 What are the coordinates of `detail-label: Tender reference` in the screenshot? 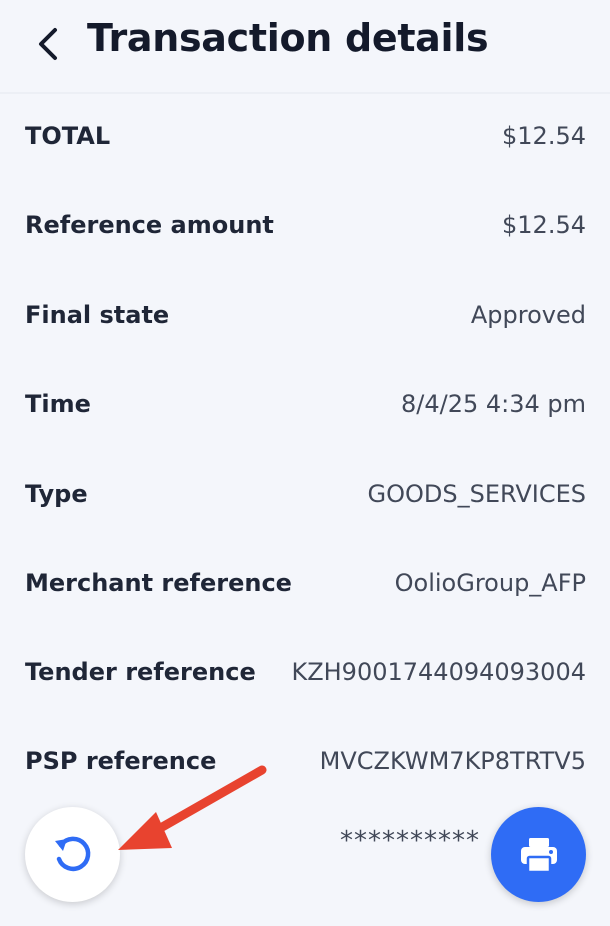 It's located at (140, 672).